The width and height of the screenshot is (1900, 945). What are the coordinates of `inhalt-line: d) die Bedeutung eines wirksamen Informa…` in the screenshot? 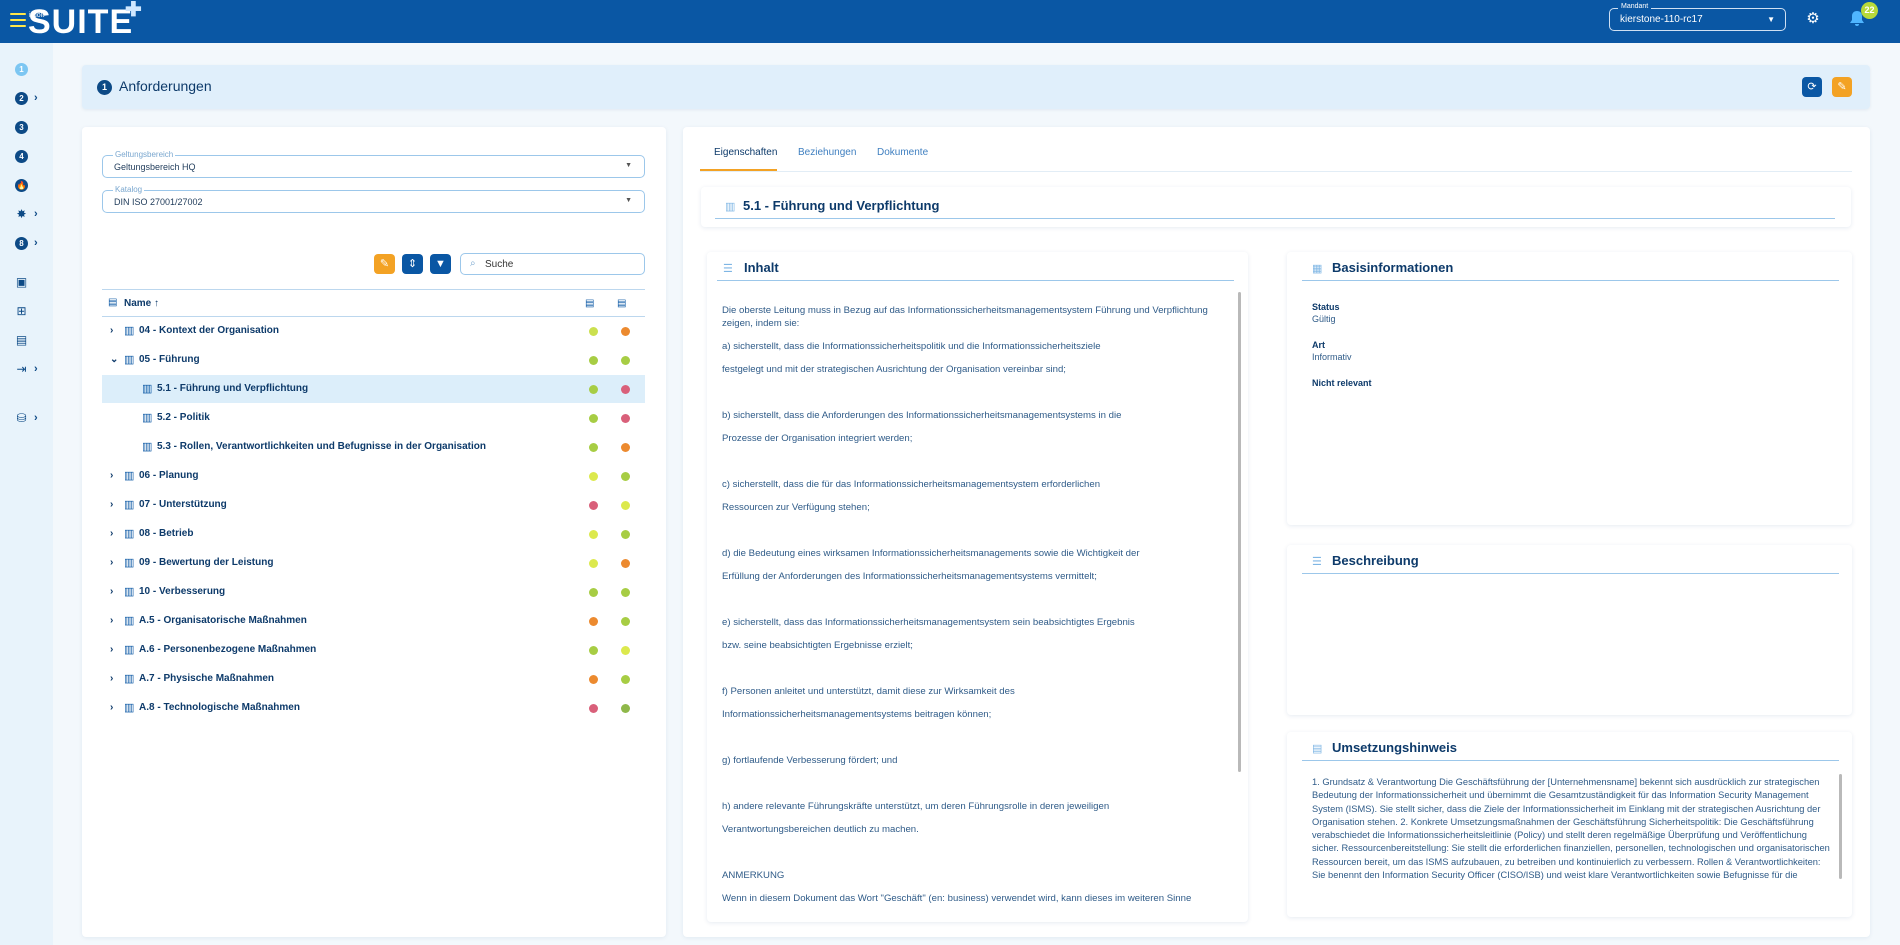 It's located at (931, 553).